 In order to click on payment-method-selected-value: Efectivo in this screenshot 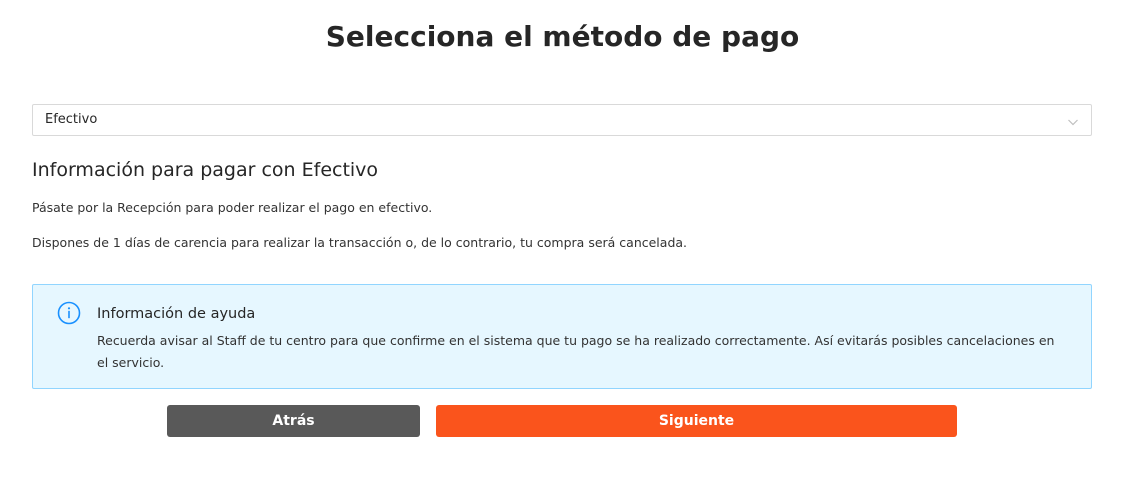, I will do `click(71, 119)`.